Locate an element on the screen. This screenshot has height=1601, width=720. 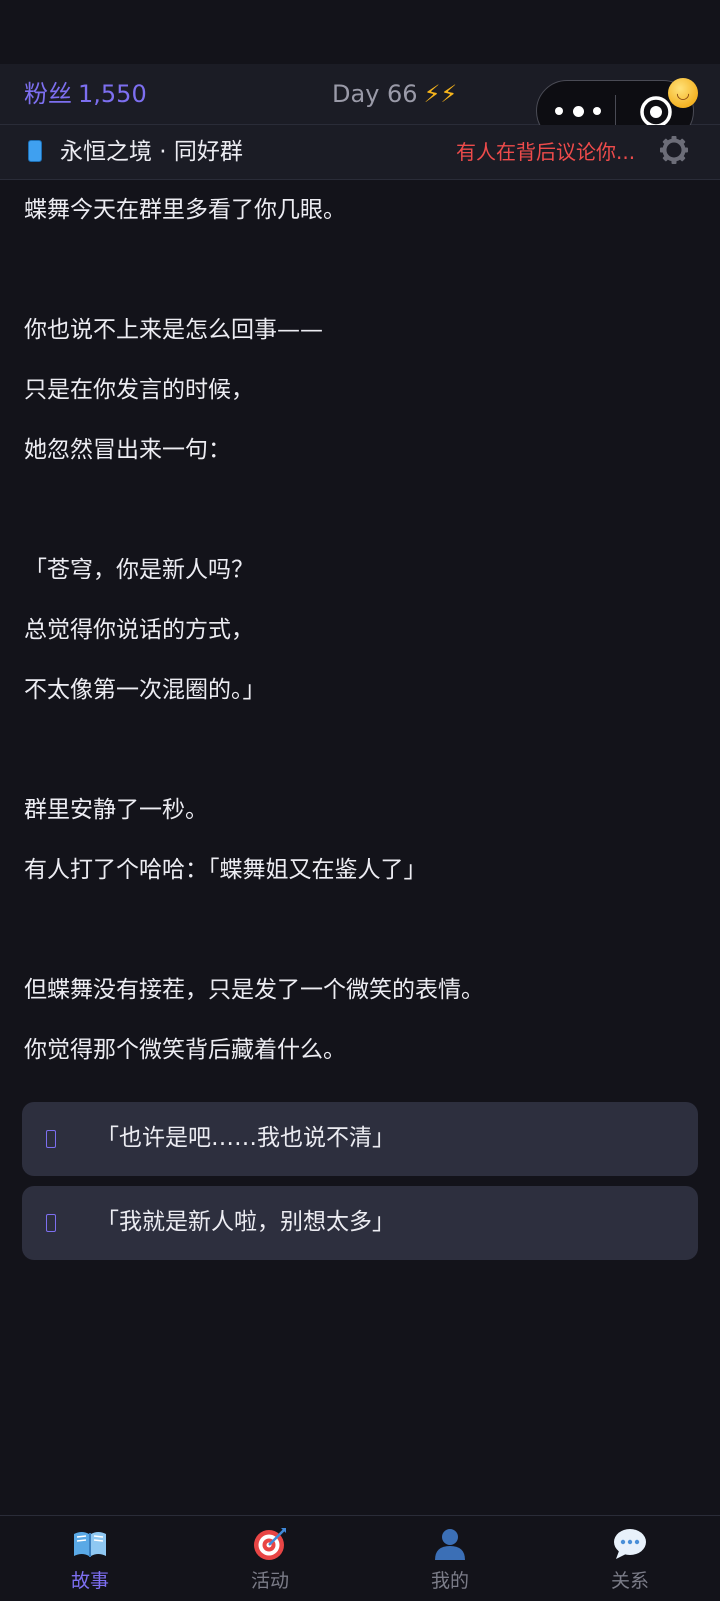
story-line: 你觉得那个微笑背后藏着什么。 is located at coordinates (185, 1050).